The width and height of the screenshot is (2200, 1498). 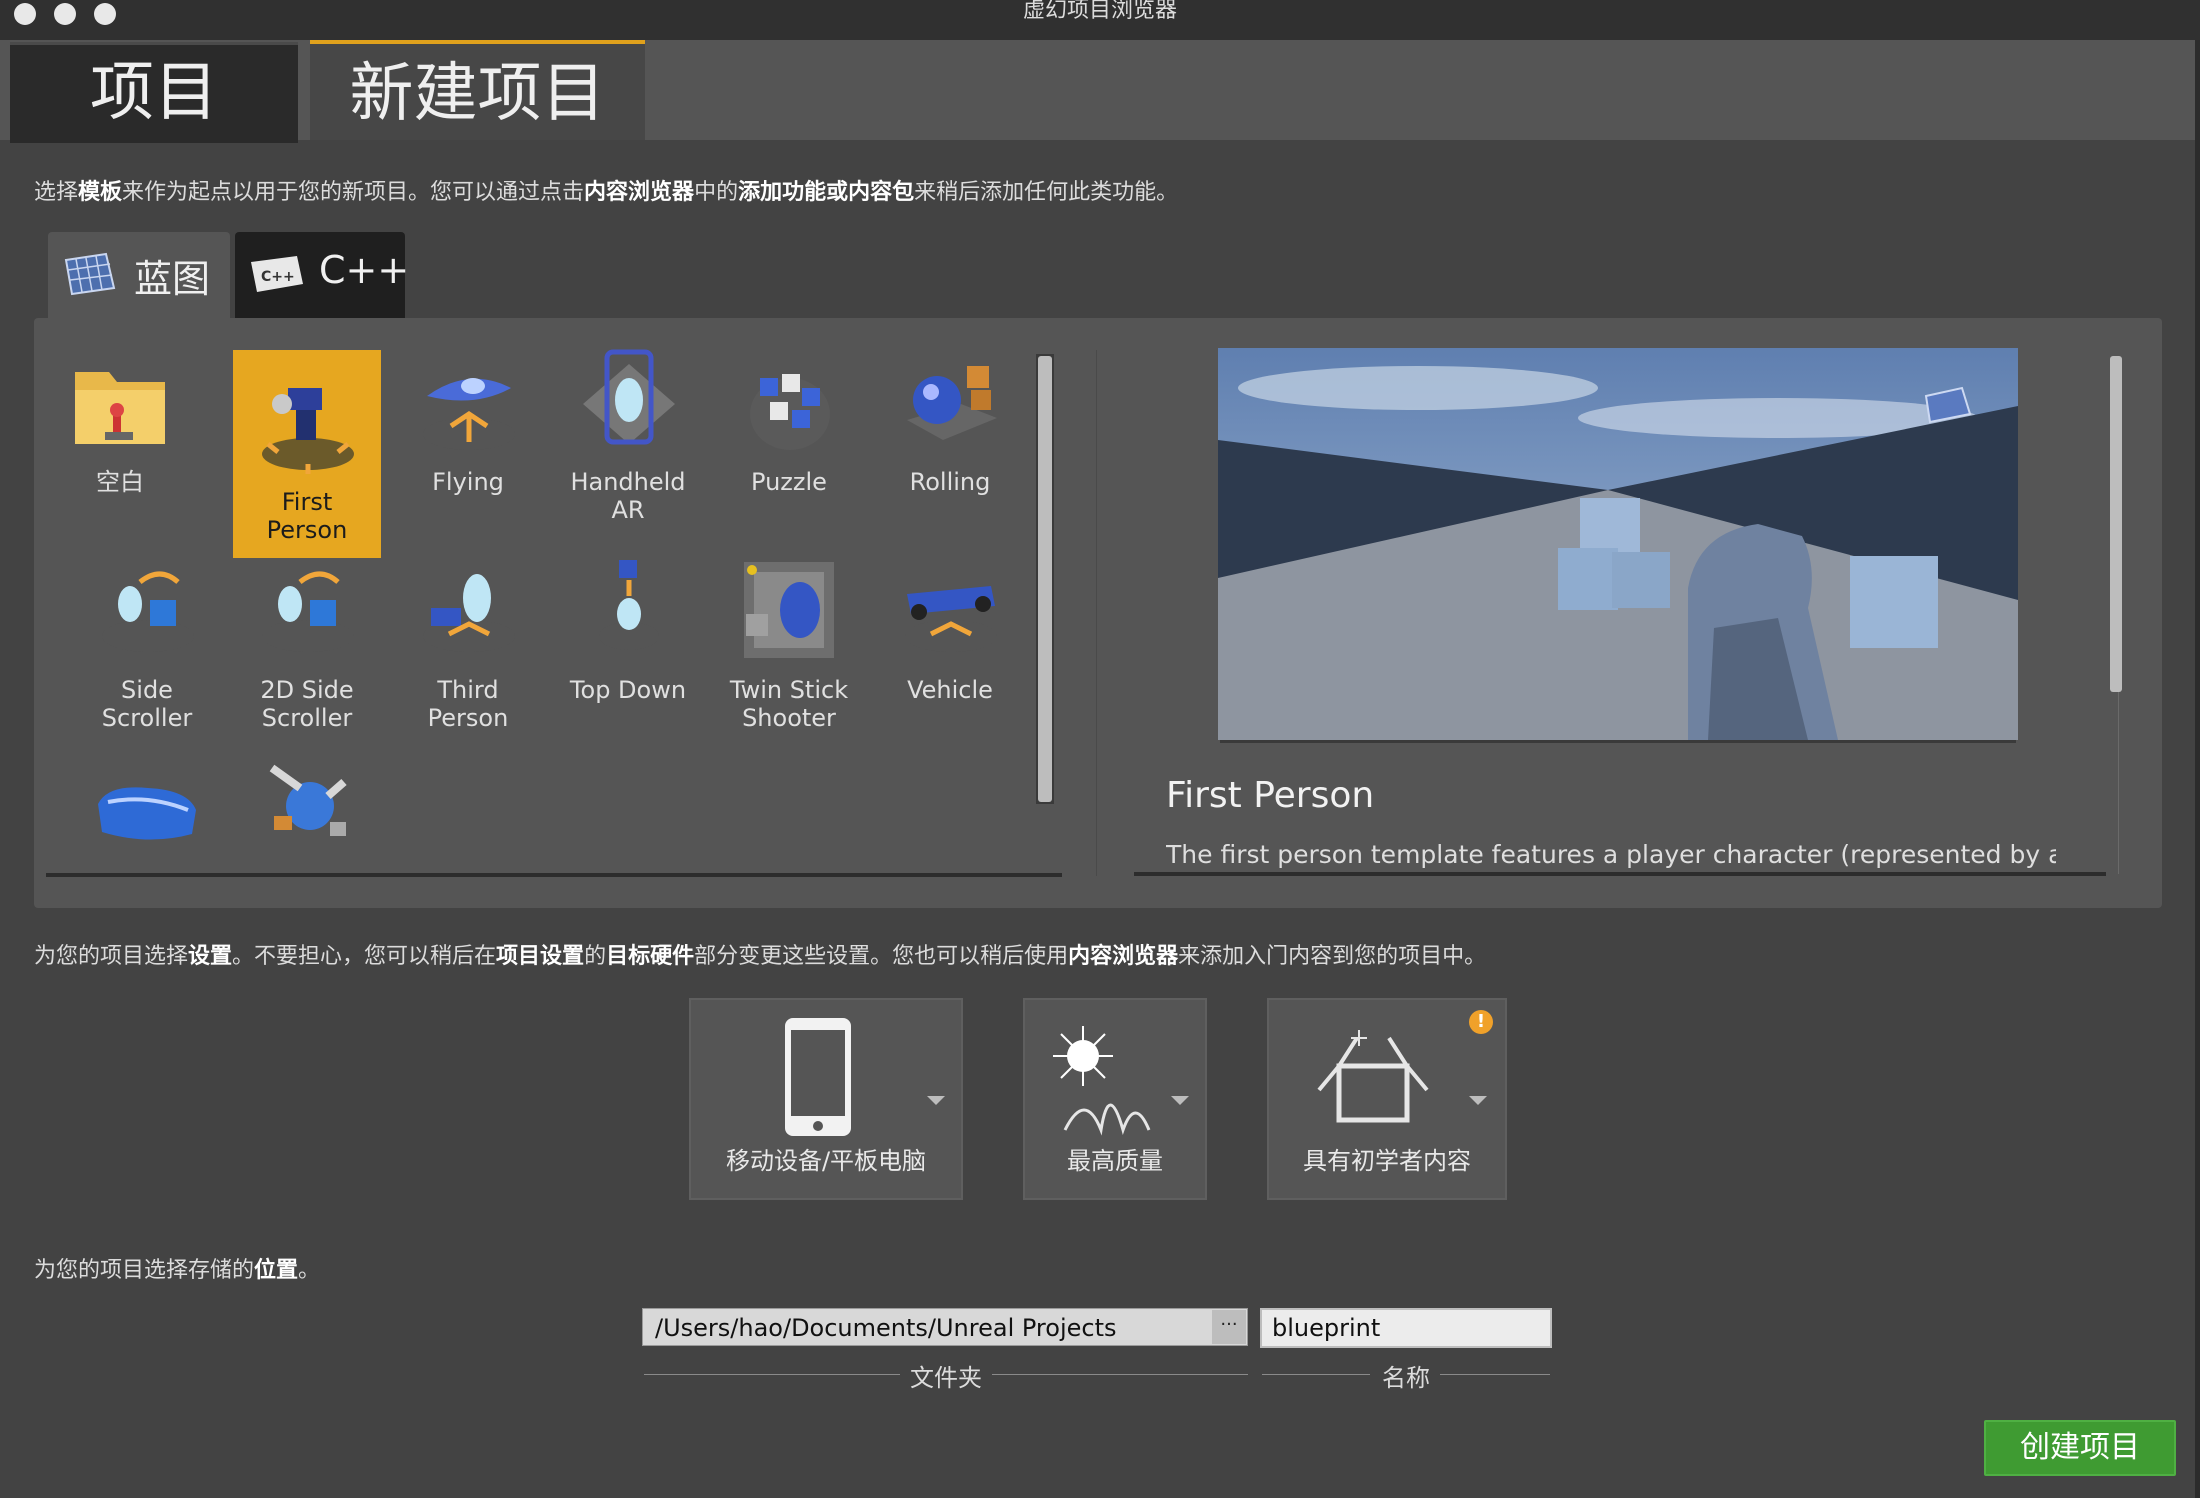 I want to click on template-twin-stick-shooter: Twin Stick Shooter, so click(x=789, y=642).